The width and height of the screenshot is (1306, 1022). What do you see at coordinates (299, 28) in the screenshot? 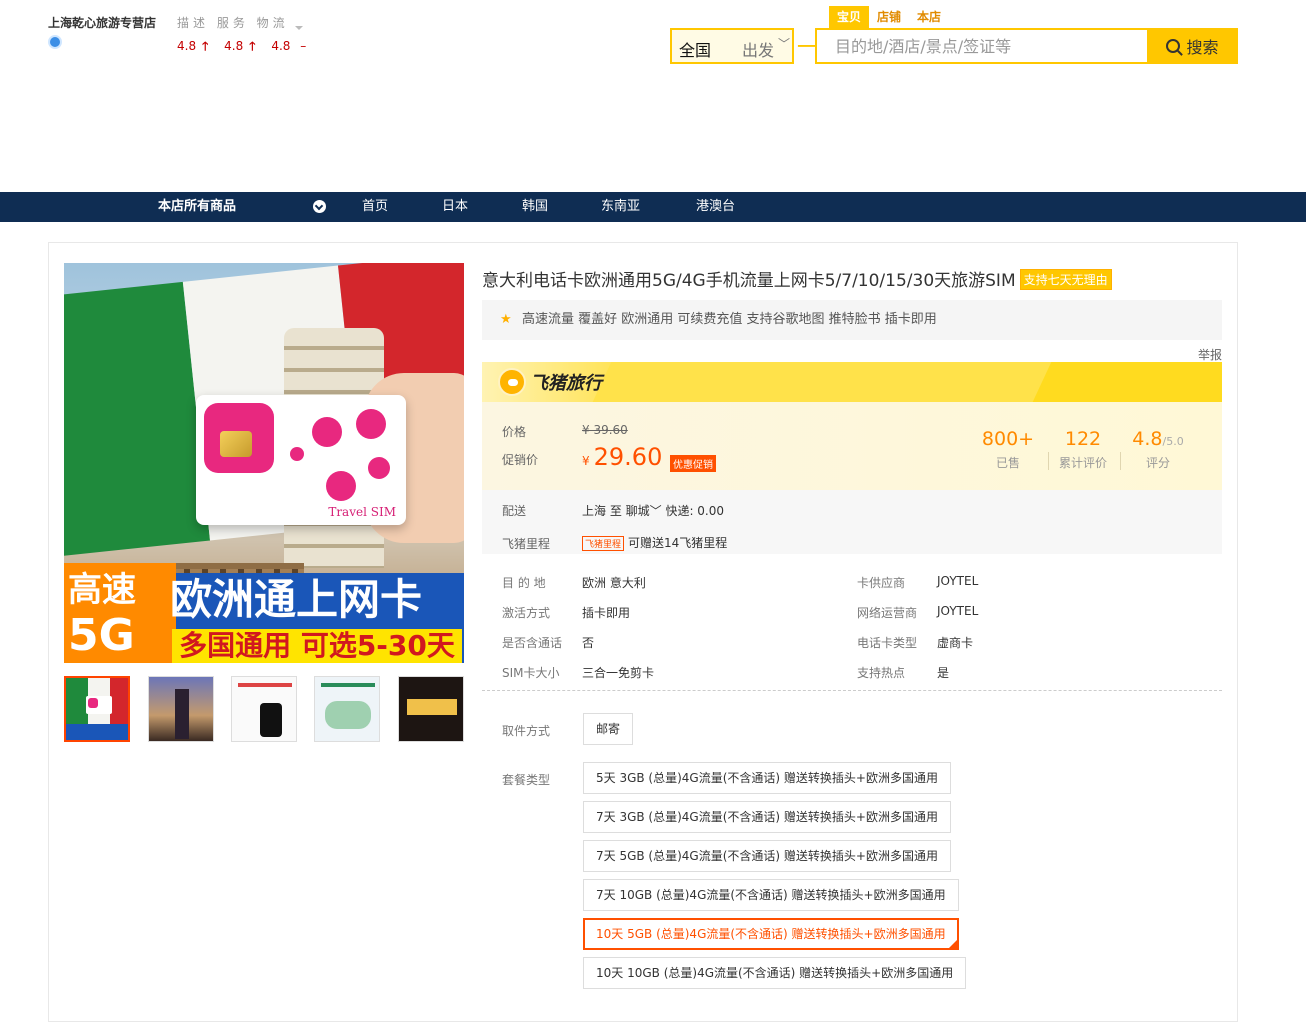
I see `chevron-down-icon` at bounding box center [299, 28].